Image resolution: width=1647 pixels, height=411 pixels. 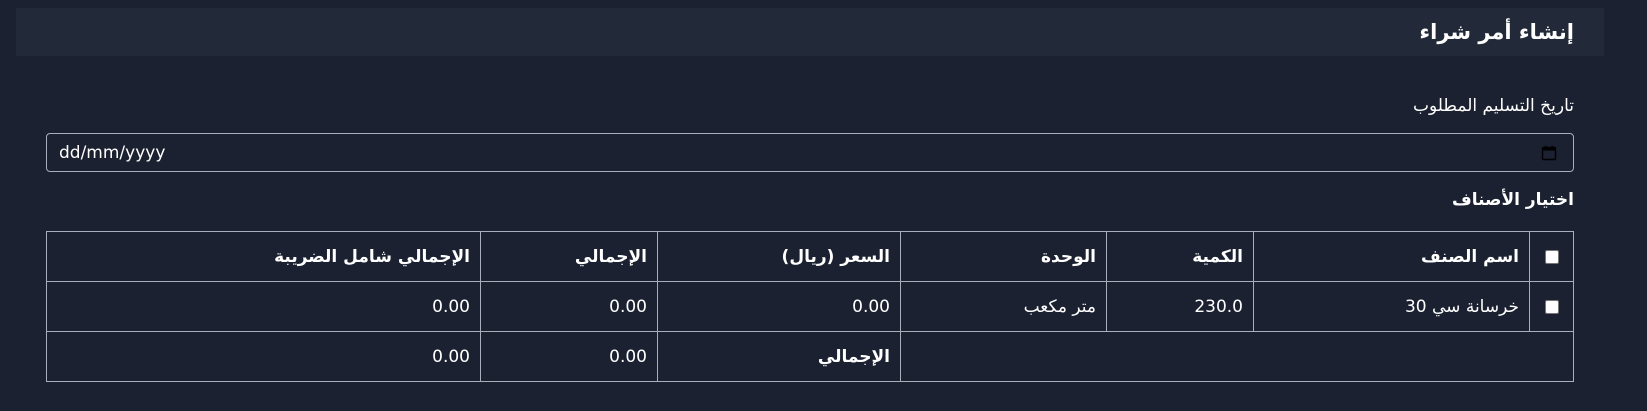 I want to click on table-footer-row: الإجمالي 0.00 0.00, so click(x=810, y=356).